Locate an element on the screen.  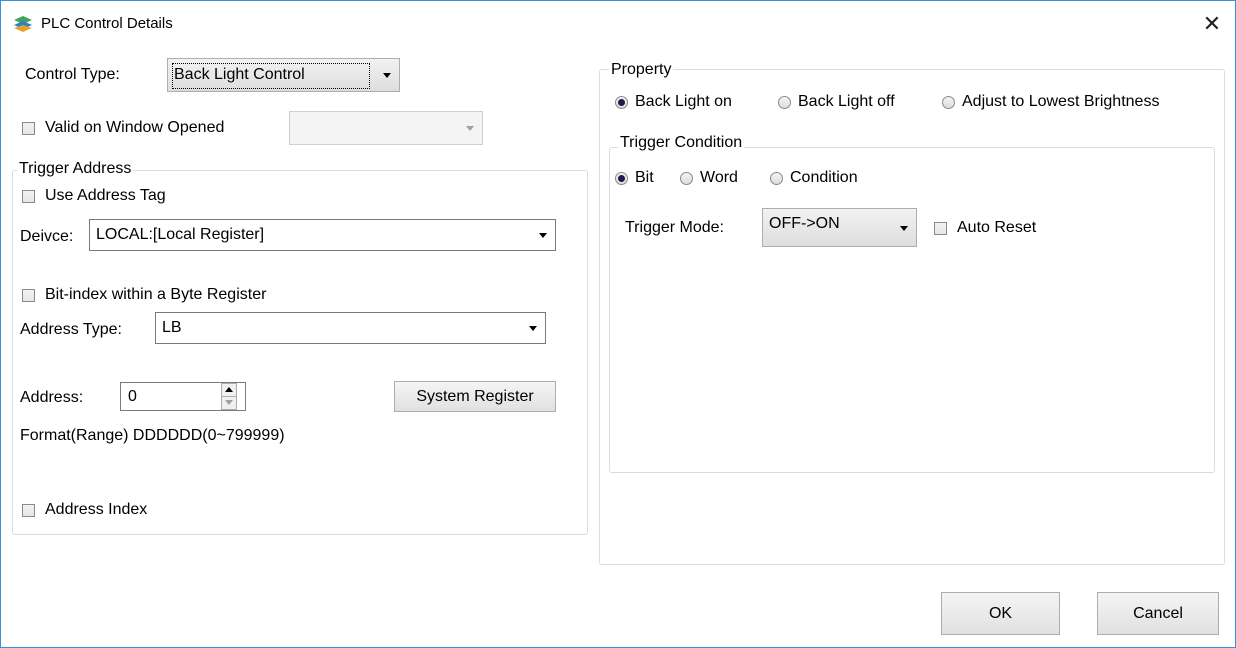
address-index-checkbox is located at coordinates (28, 510).